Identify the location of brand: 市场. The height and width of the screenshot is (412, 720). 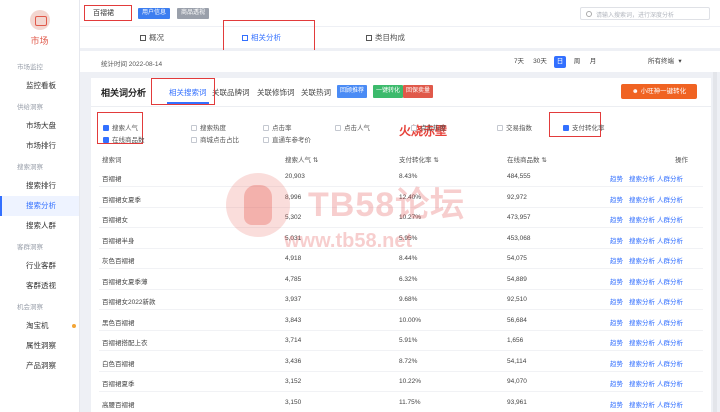
(39, 28).